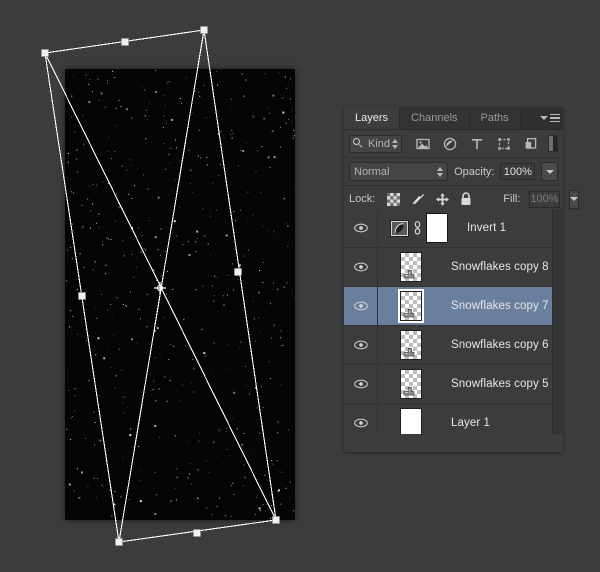  What do you see at coordinates (453, 443) in the screenshot?
I see `panel-footer` at bounding box center [453, 443].